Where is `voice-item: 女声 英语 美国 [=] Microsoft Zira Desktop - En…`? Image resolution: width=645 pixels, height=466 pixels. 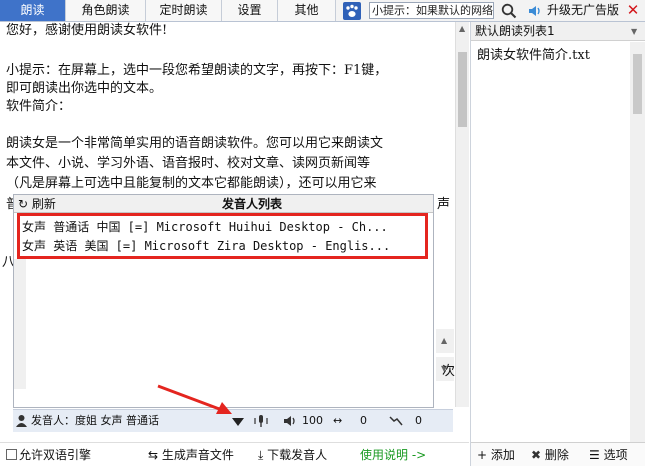 voice-item: 女声 英语 美国 [=] Microsoft Zira Desktop - En… is located at coordinates (206, 246).